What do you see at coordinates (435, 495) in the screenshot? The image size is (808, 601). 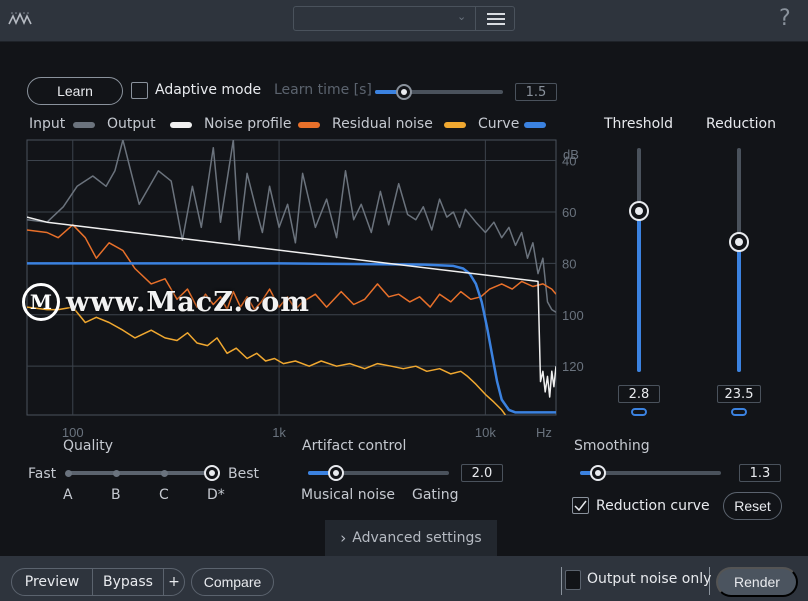 I see `gating-label: Gating` at bounding box center [435, 495].